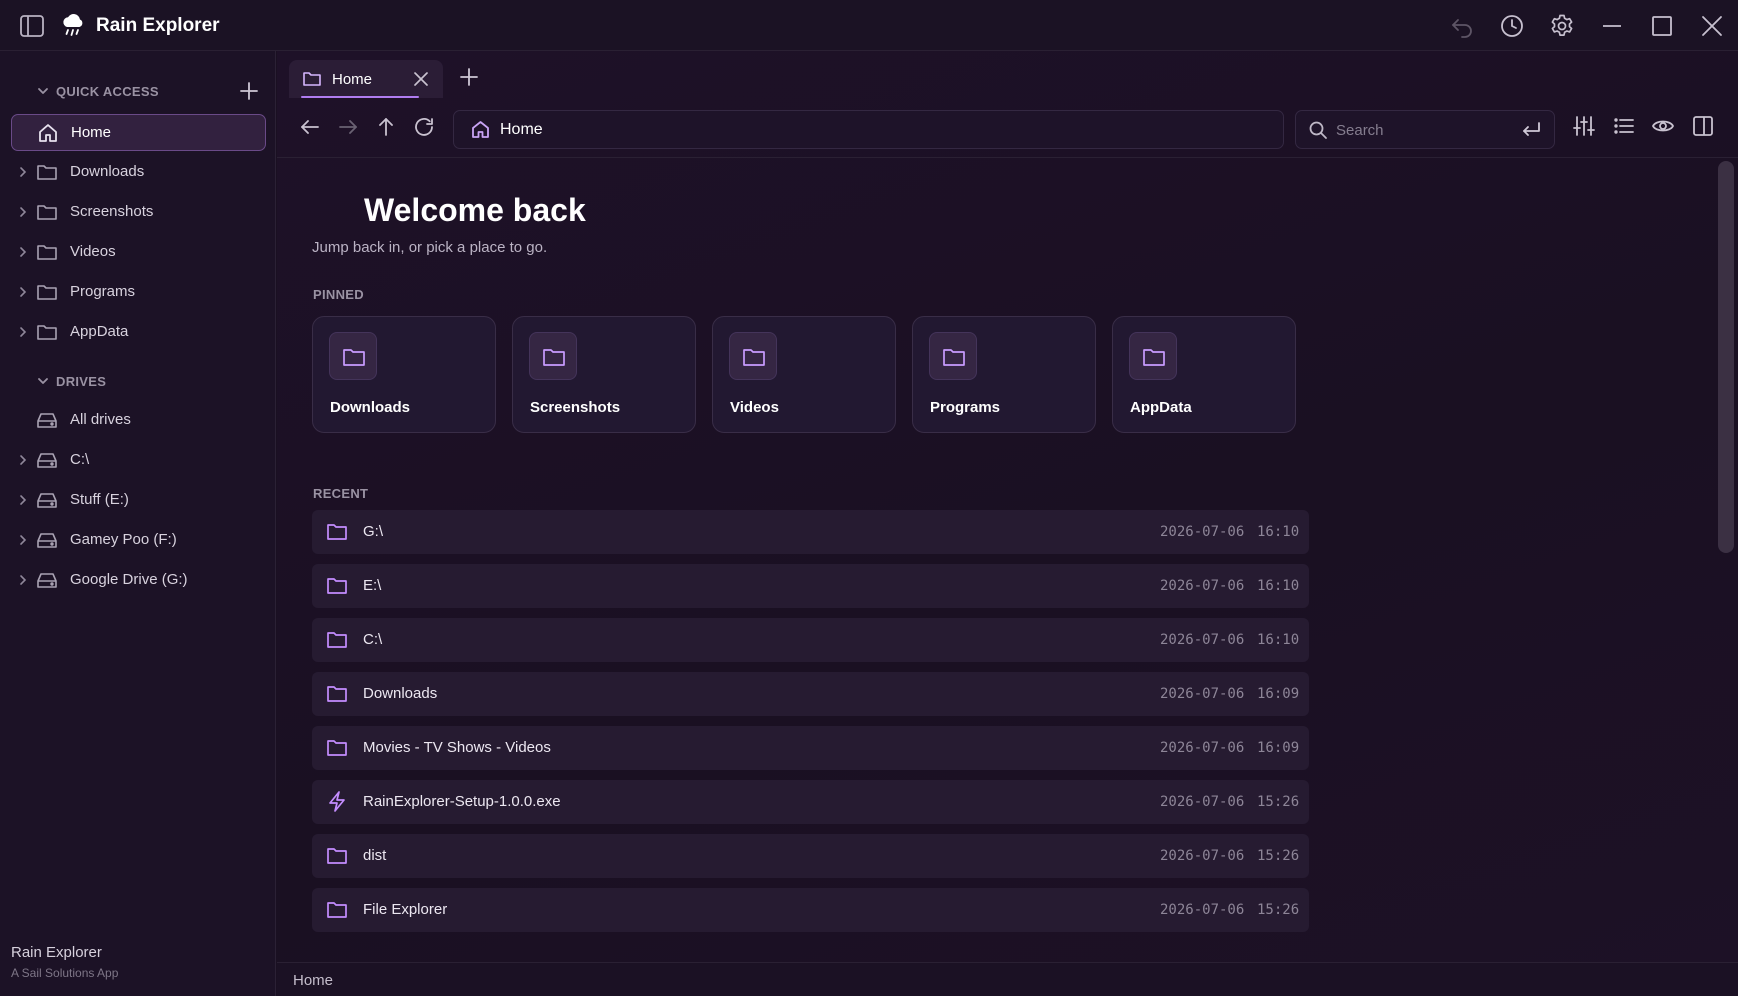 The height and width of the screenshot is (996, 1738). Describe the element at coordinates (1421, 130) in the screenshot. I see `search-input` at that location.